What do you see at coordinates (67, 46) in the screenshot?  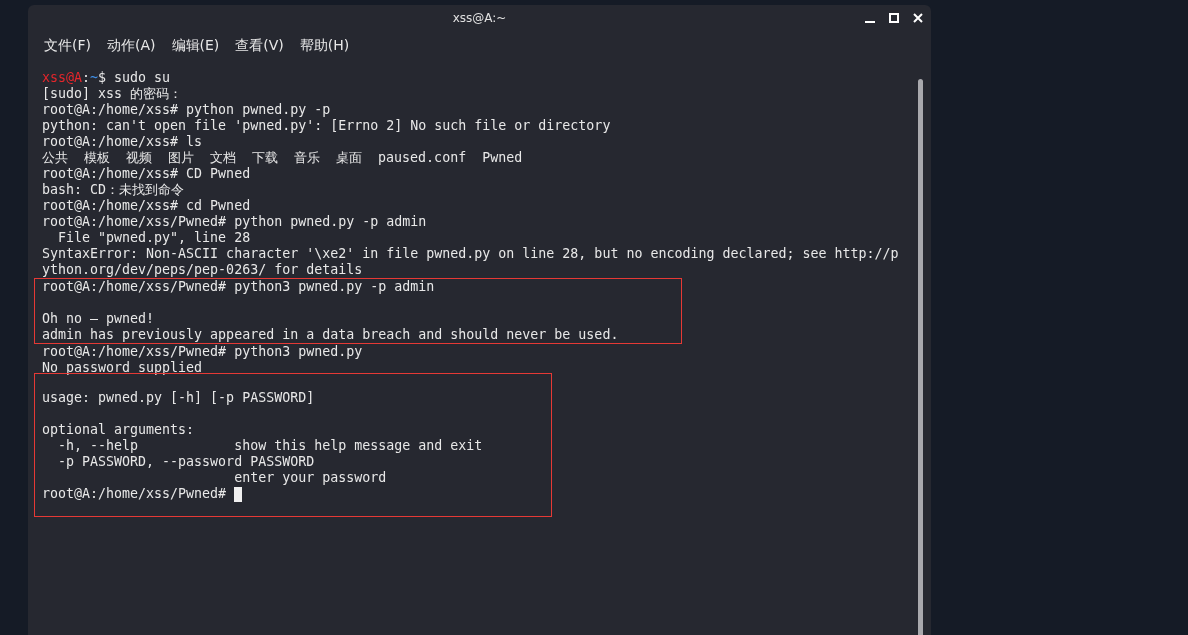 I see `menu-item: 文件(F)` at bounding box center [67, 46].